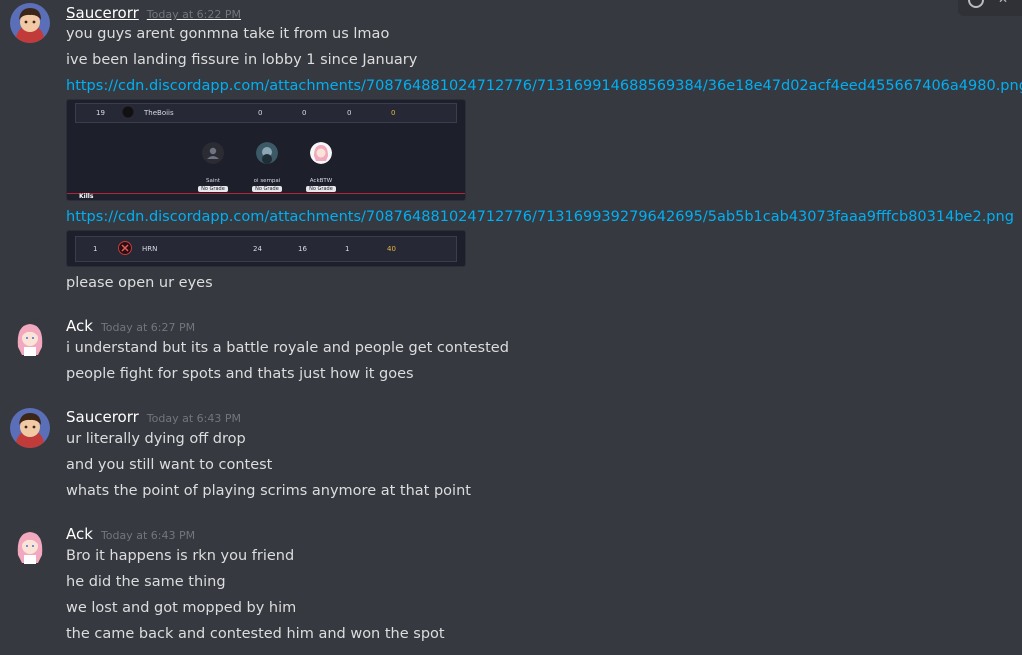 This screenshot has height=655, width=1022. I want to click on player-name: AckBTW, so click(321, 181).